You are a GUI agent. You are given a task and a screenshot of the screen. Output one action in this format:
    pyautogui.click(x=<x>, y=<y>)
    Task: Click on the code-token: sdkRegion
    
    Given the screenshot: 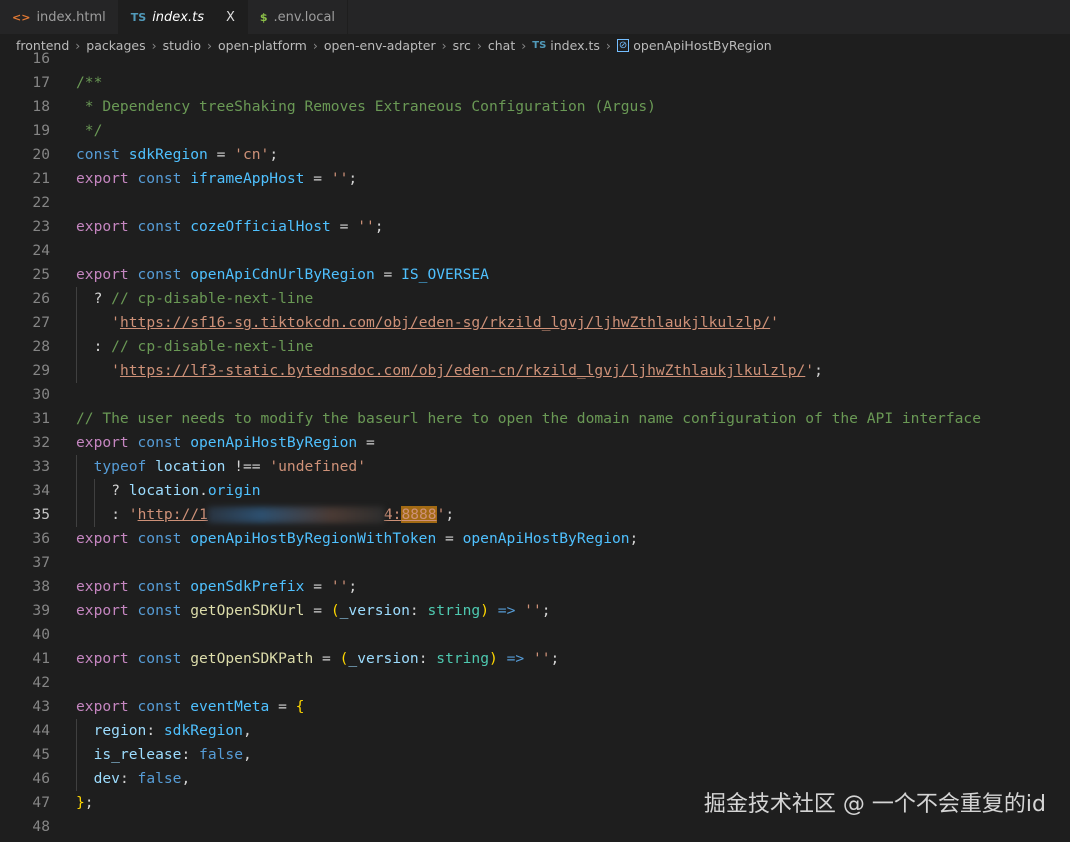 What is the action you would take?
    pyautogui.click(x=203, y=730)
    